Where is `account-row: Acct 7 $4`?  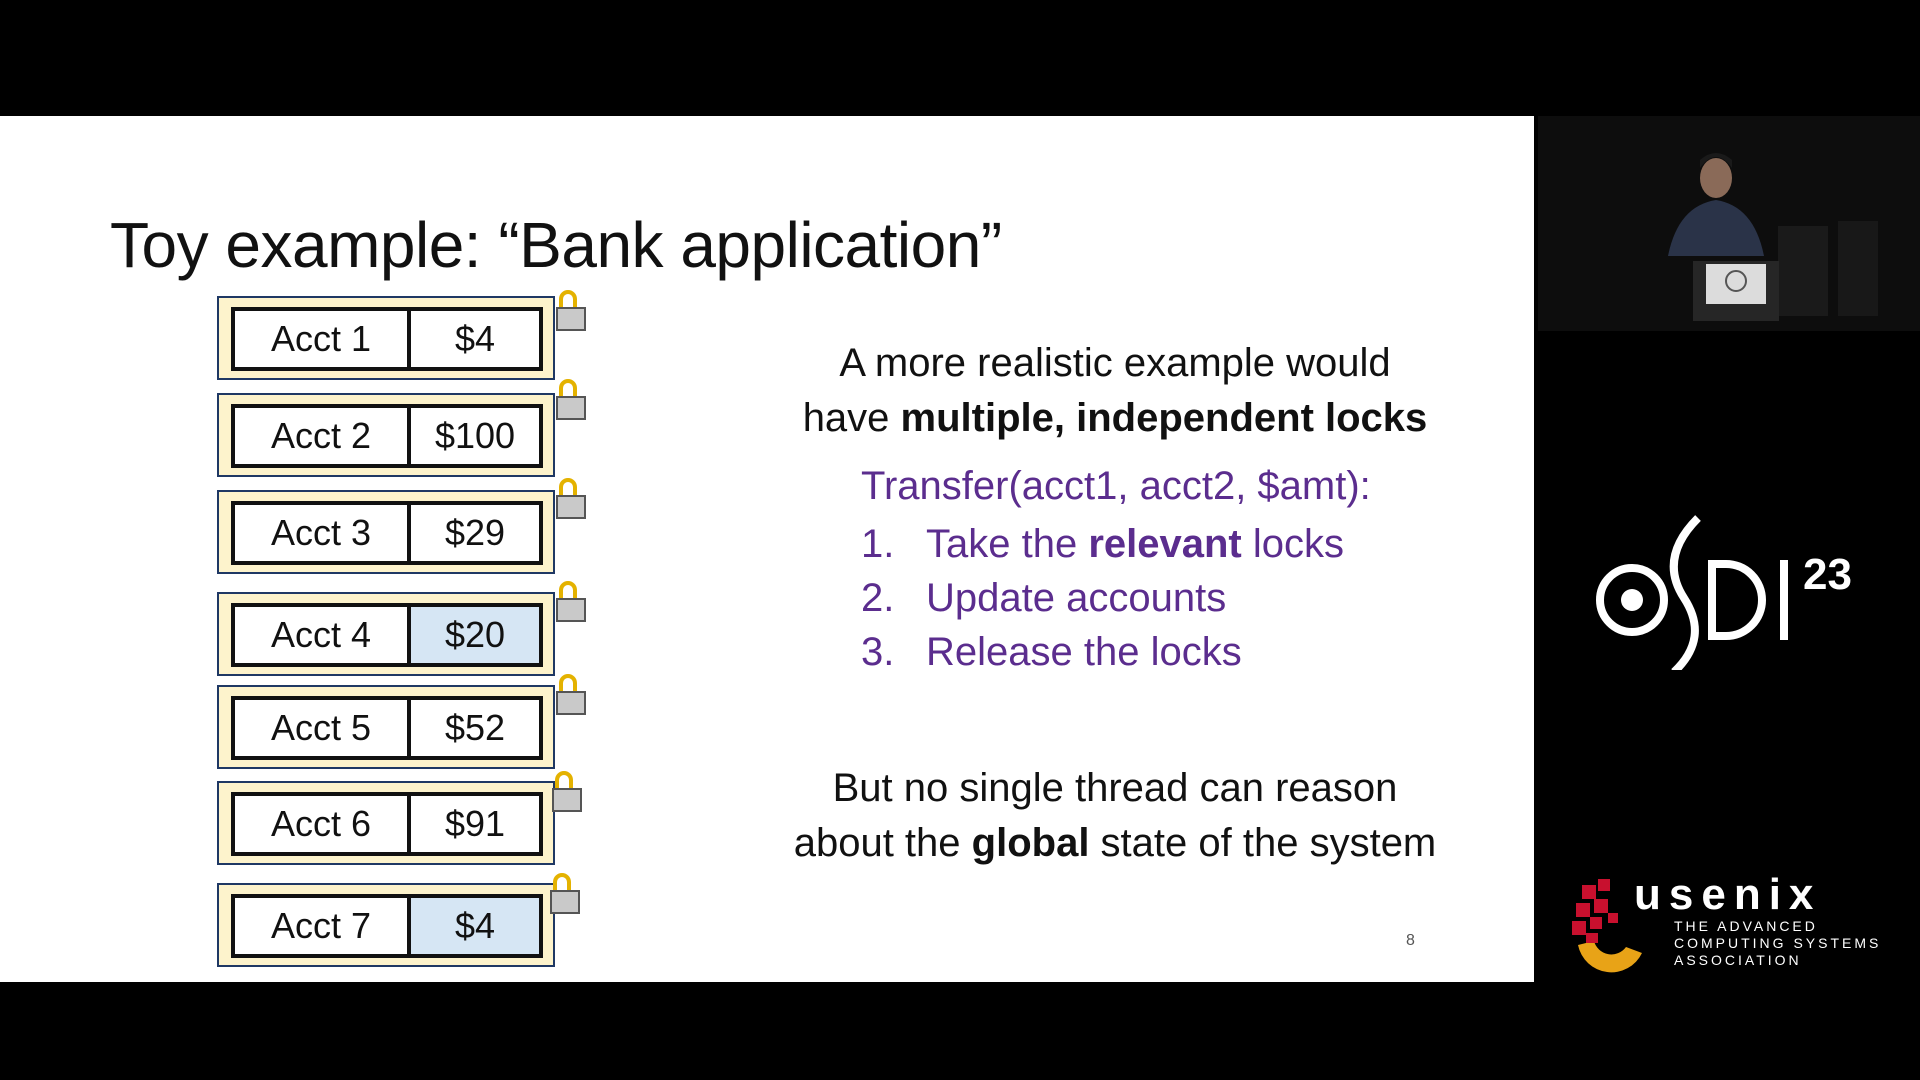
account-row: Acct 7 $4 is located at coordinates (386, 925).